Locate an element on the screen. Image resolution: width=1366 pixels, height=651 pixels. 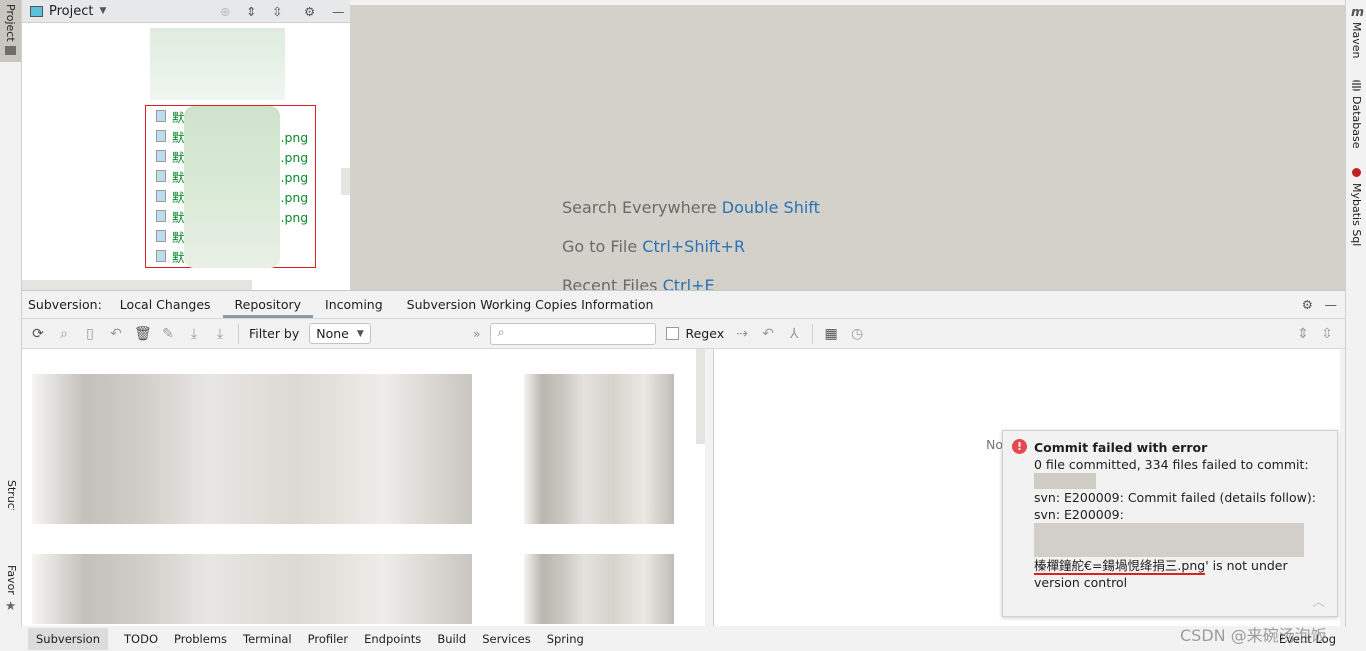
tool-problems: Problems is located at coordinates (200, 639).